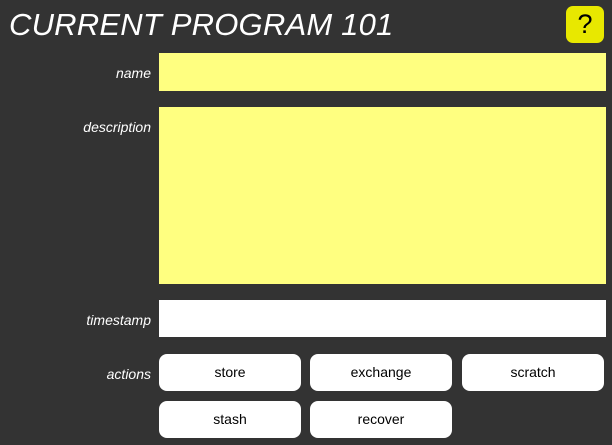 The width and height of the screenshot is (612, 445). I want to click on page-title: CURRENT PROGRAM 101, so click(201, 24).